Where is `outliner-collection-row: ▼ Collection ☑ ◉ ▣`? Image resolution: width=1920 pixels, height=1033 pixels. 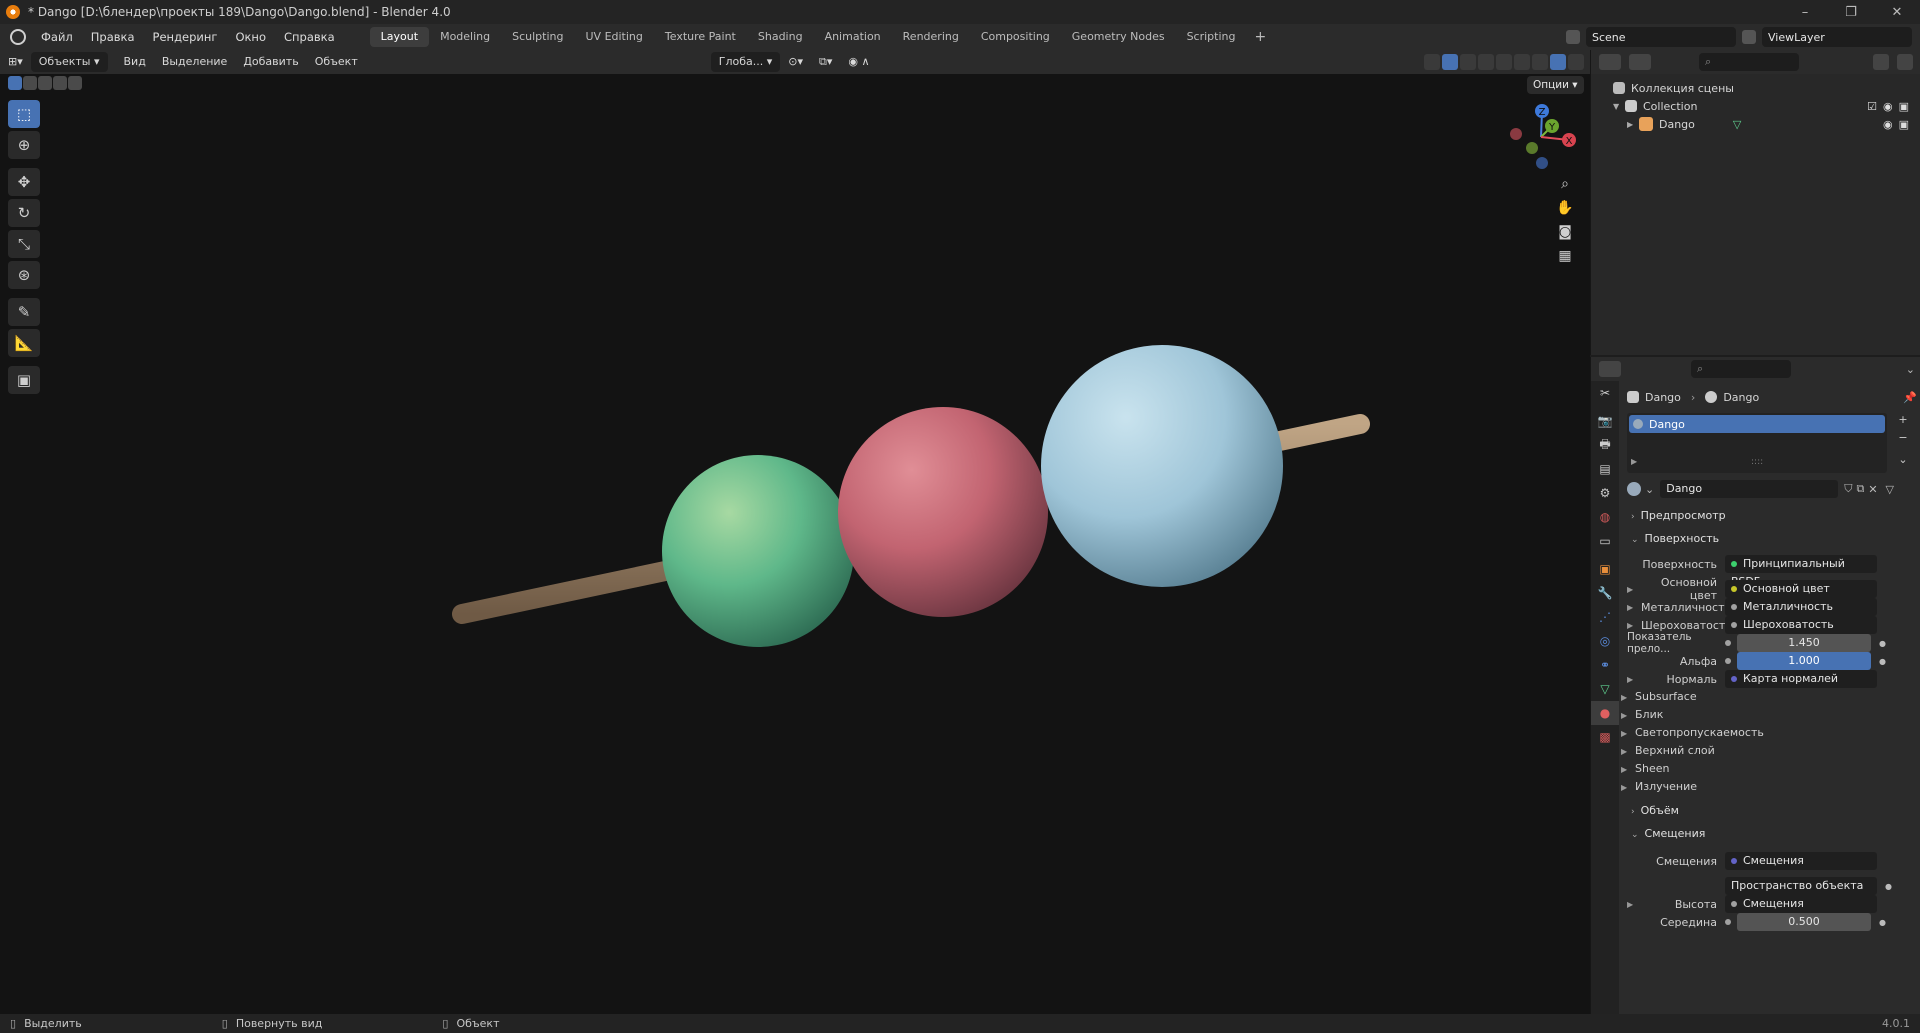 outliner-collection-row: ▼ Collection ☑ ◉ ▣ is located at coordinates (1763, 106).